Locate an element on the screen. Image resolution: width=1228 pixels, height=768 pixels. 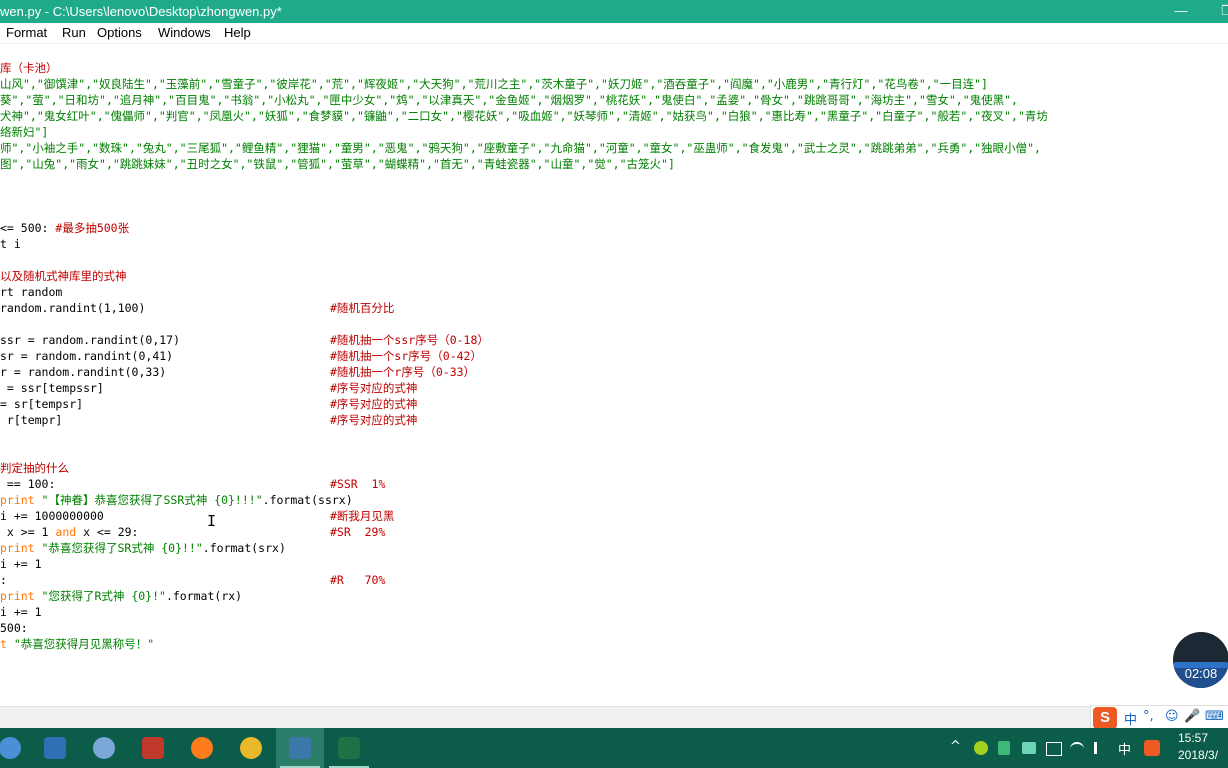
code-line: print "恭喜您获得了SR式神 {0}!!".format(srx) is located at coordinates (143, 548).